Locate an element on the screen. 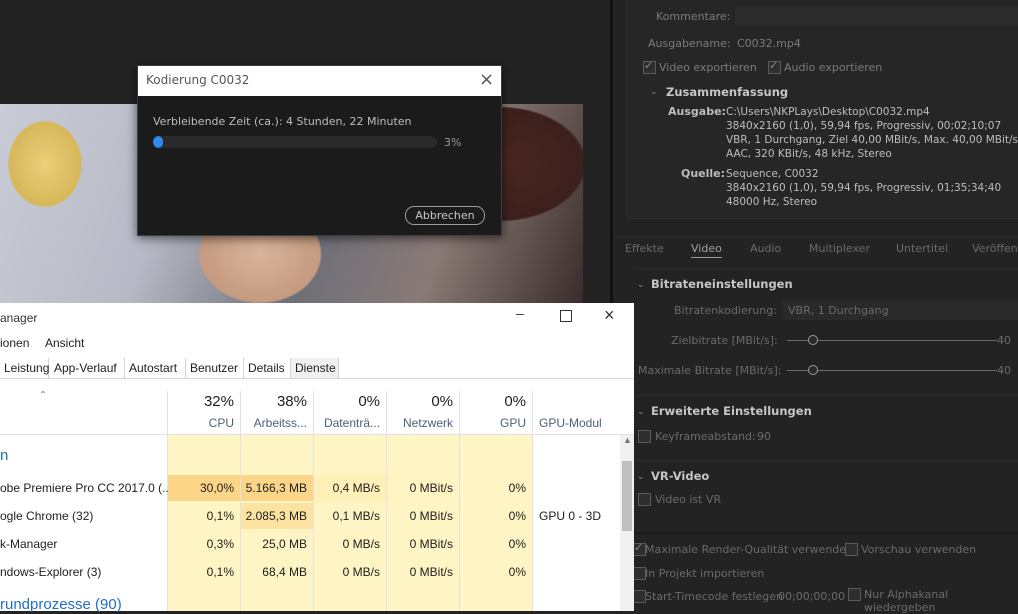  column-gpu-engine: GPU-Modul is located at coordinates (574, 423).